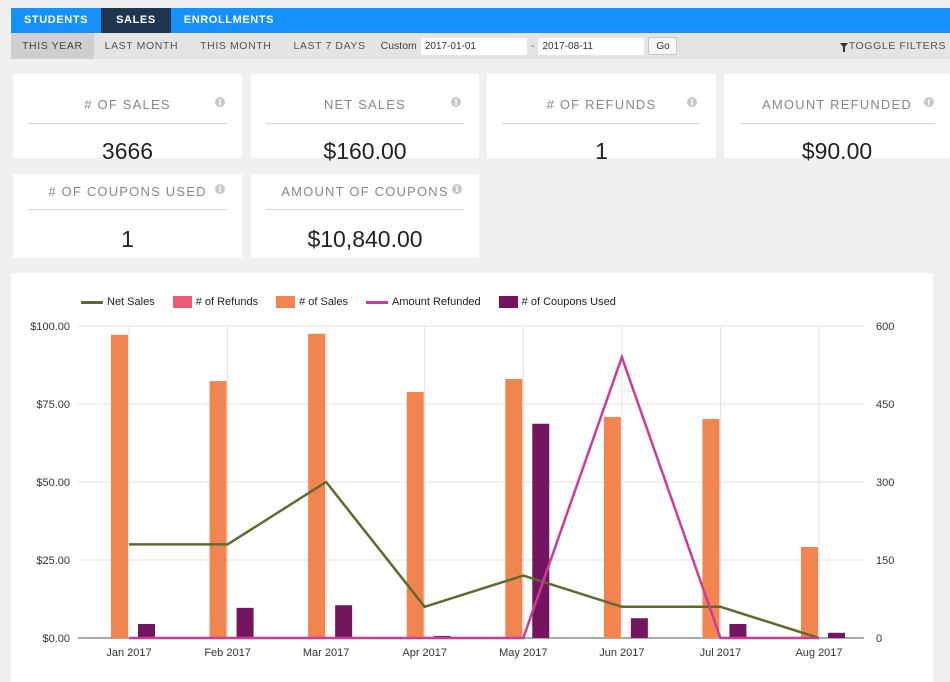  What do you see at coordinates (885, 483) in the screenshot?
I see `right-axis-tick-label: 300` at bounding box center [885, 483].